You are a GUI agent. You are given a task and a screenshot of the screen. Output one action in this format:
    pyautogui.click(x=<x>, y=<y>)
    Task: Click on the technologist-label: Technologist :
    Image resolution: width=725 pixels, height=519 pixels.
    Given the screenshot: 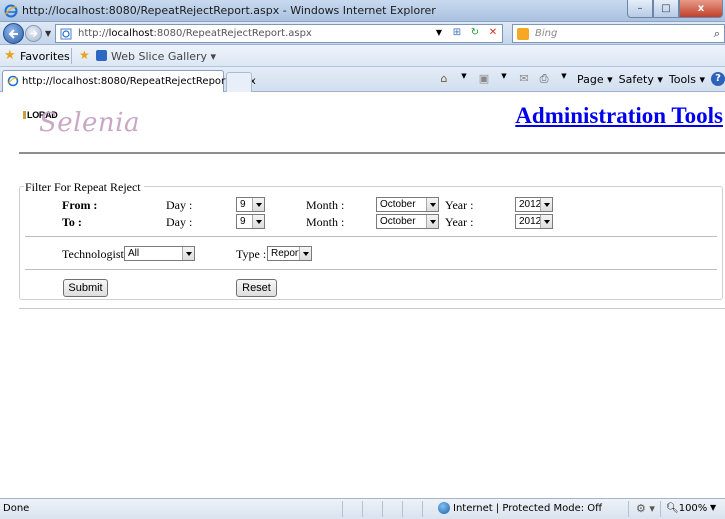 What is the action you would take?
    pyautogui.click(x=96, y=254)
    